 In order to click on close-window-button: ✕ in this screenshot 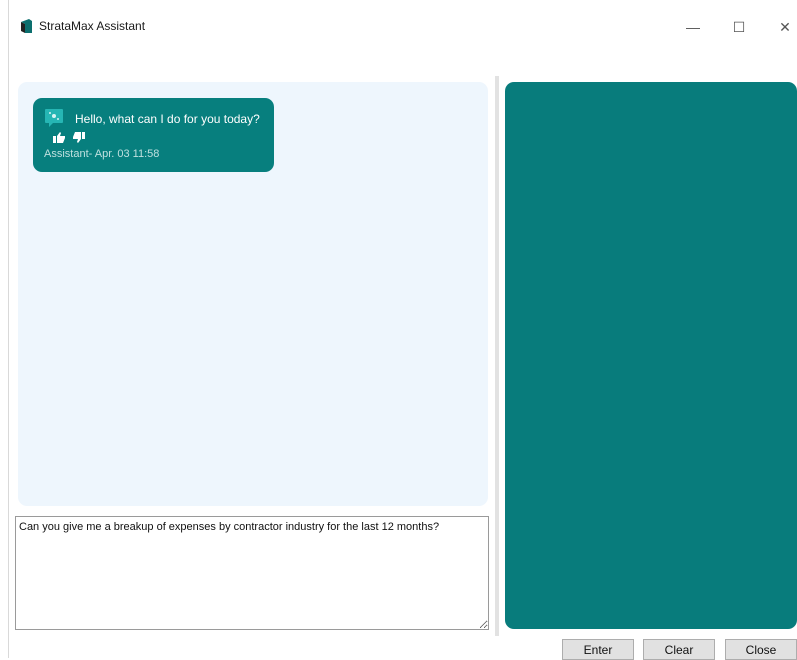, I will do `click(779, 27)`.